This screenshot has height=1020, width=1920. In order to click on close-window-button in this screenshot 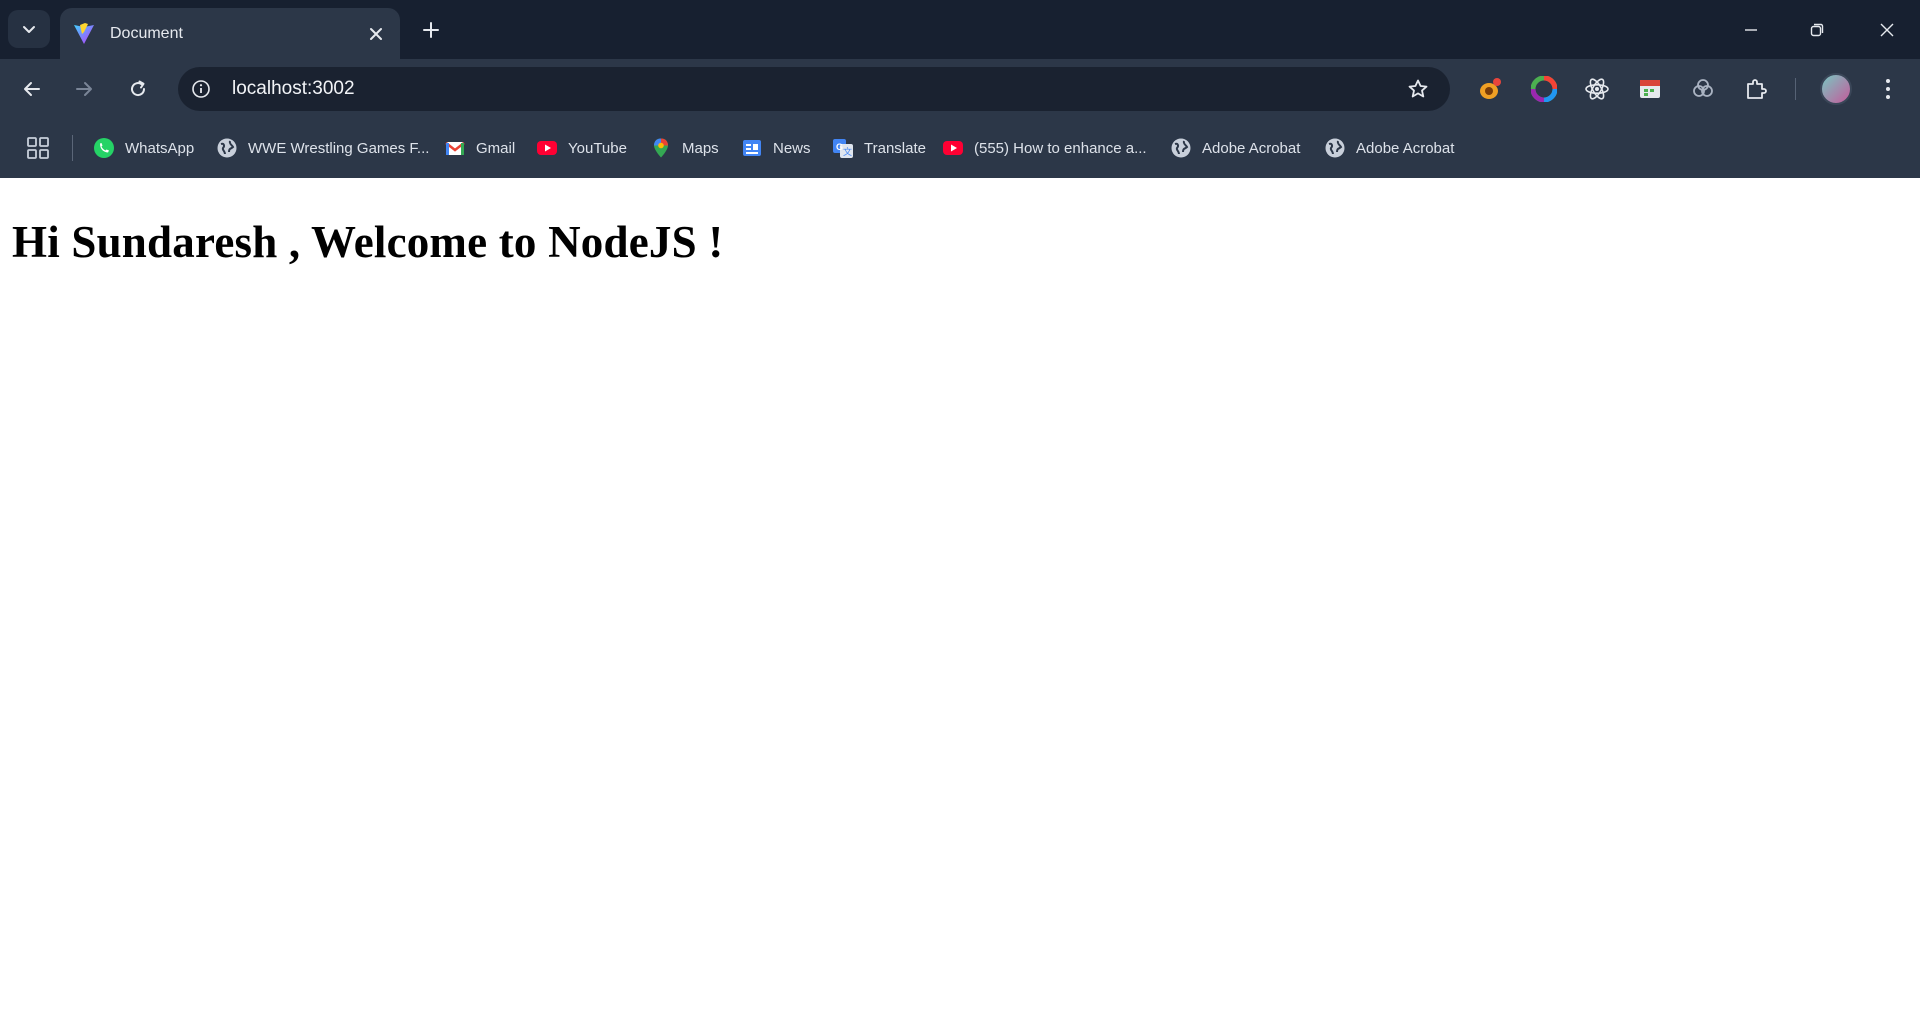, I will do `click(1887, 29)`.